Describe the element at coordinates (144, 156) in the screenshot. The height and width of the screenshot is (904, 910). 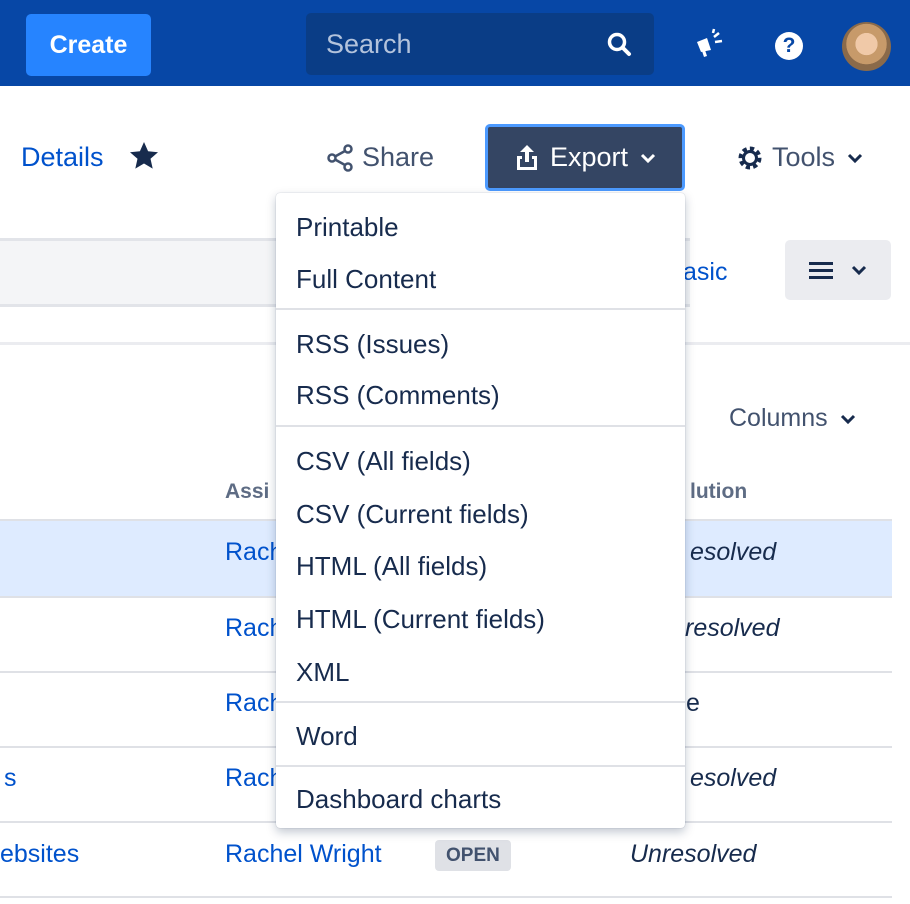
I see `star-icon` at that location.